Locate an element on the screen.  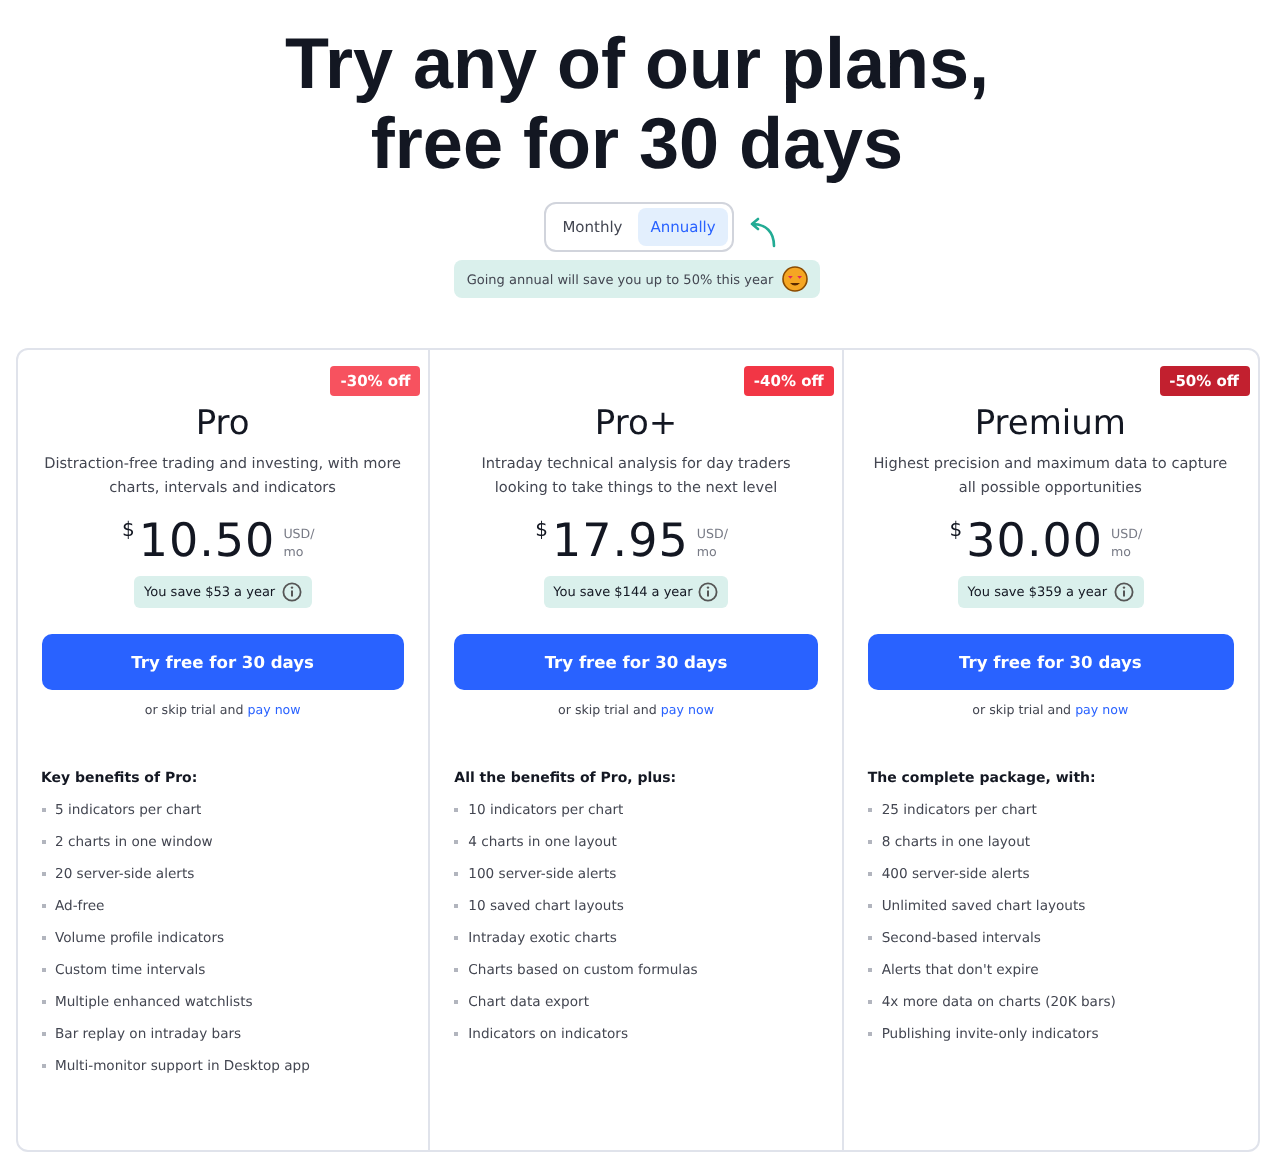
page-heading: Try any of our plans, free for 30 days is located at coordinates (637, 104).